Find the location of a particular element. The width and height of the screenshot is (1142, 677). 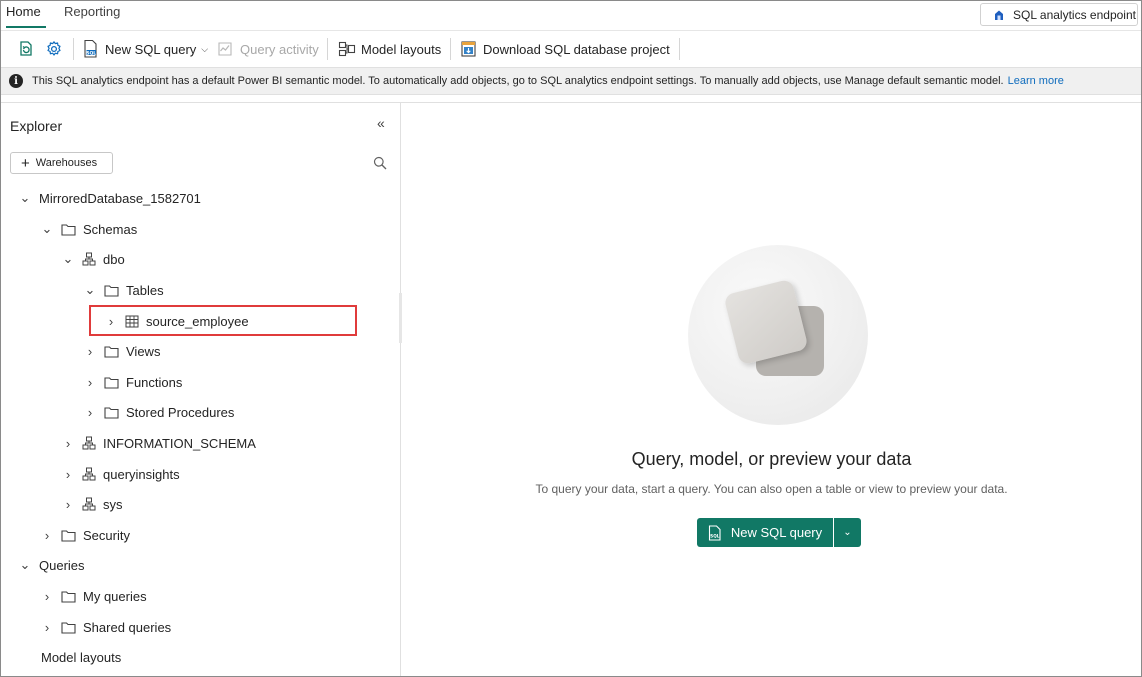

tree-item-views: › Views is located at coordinates (122, 351).